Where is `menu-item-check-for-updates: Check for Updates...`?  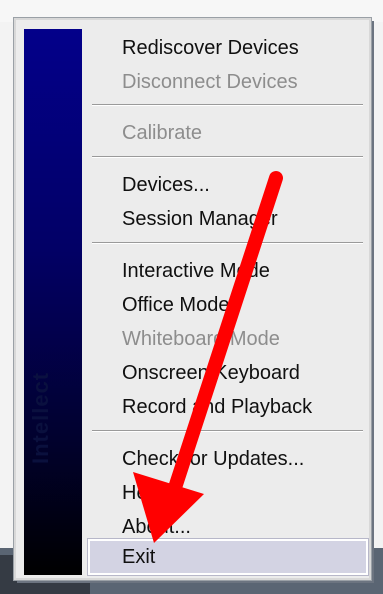 menu-item-check-for-updates: Check for Updates... is located at coordinates (213, 459).